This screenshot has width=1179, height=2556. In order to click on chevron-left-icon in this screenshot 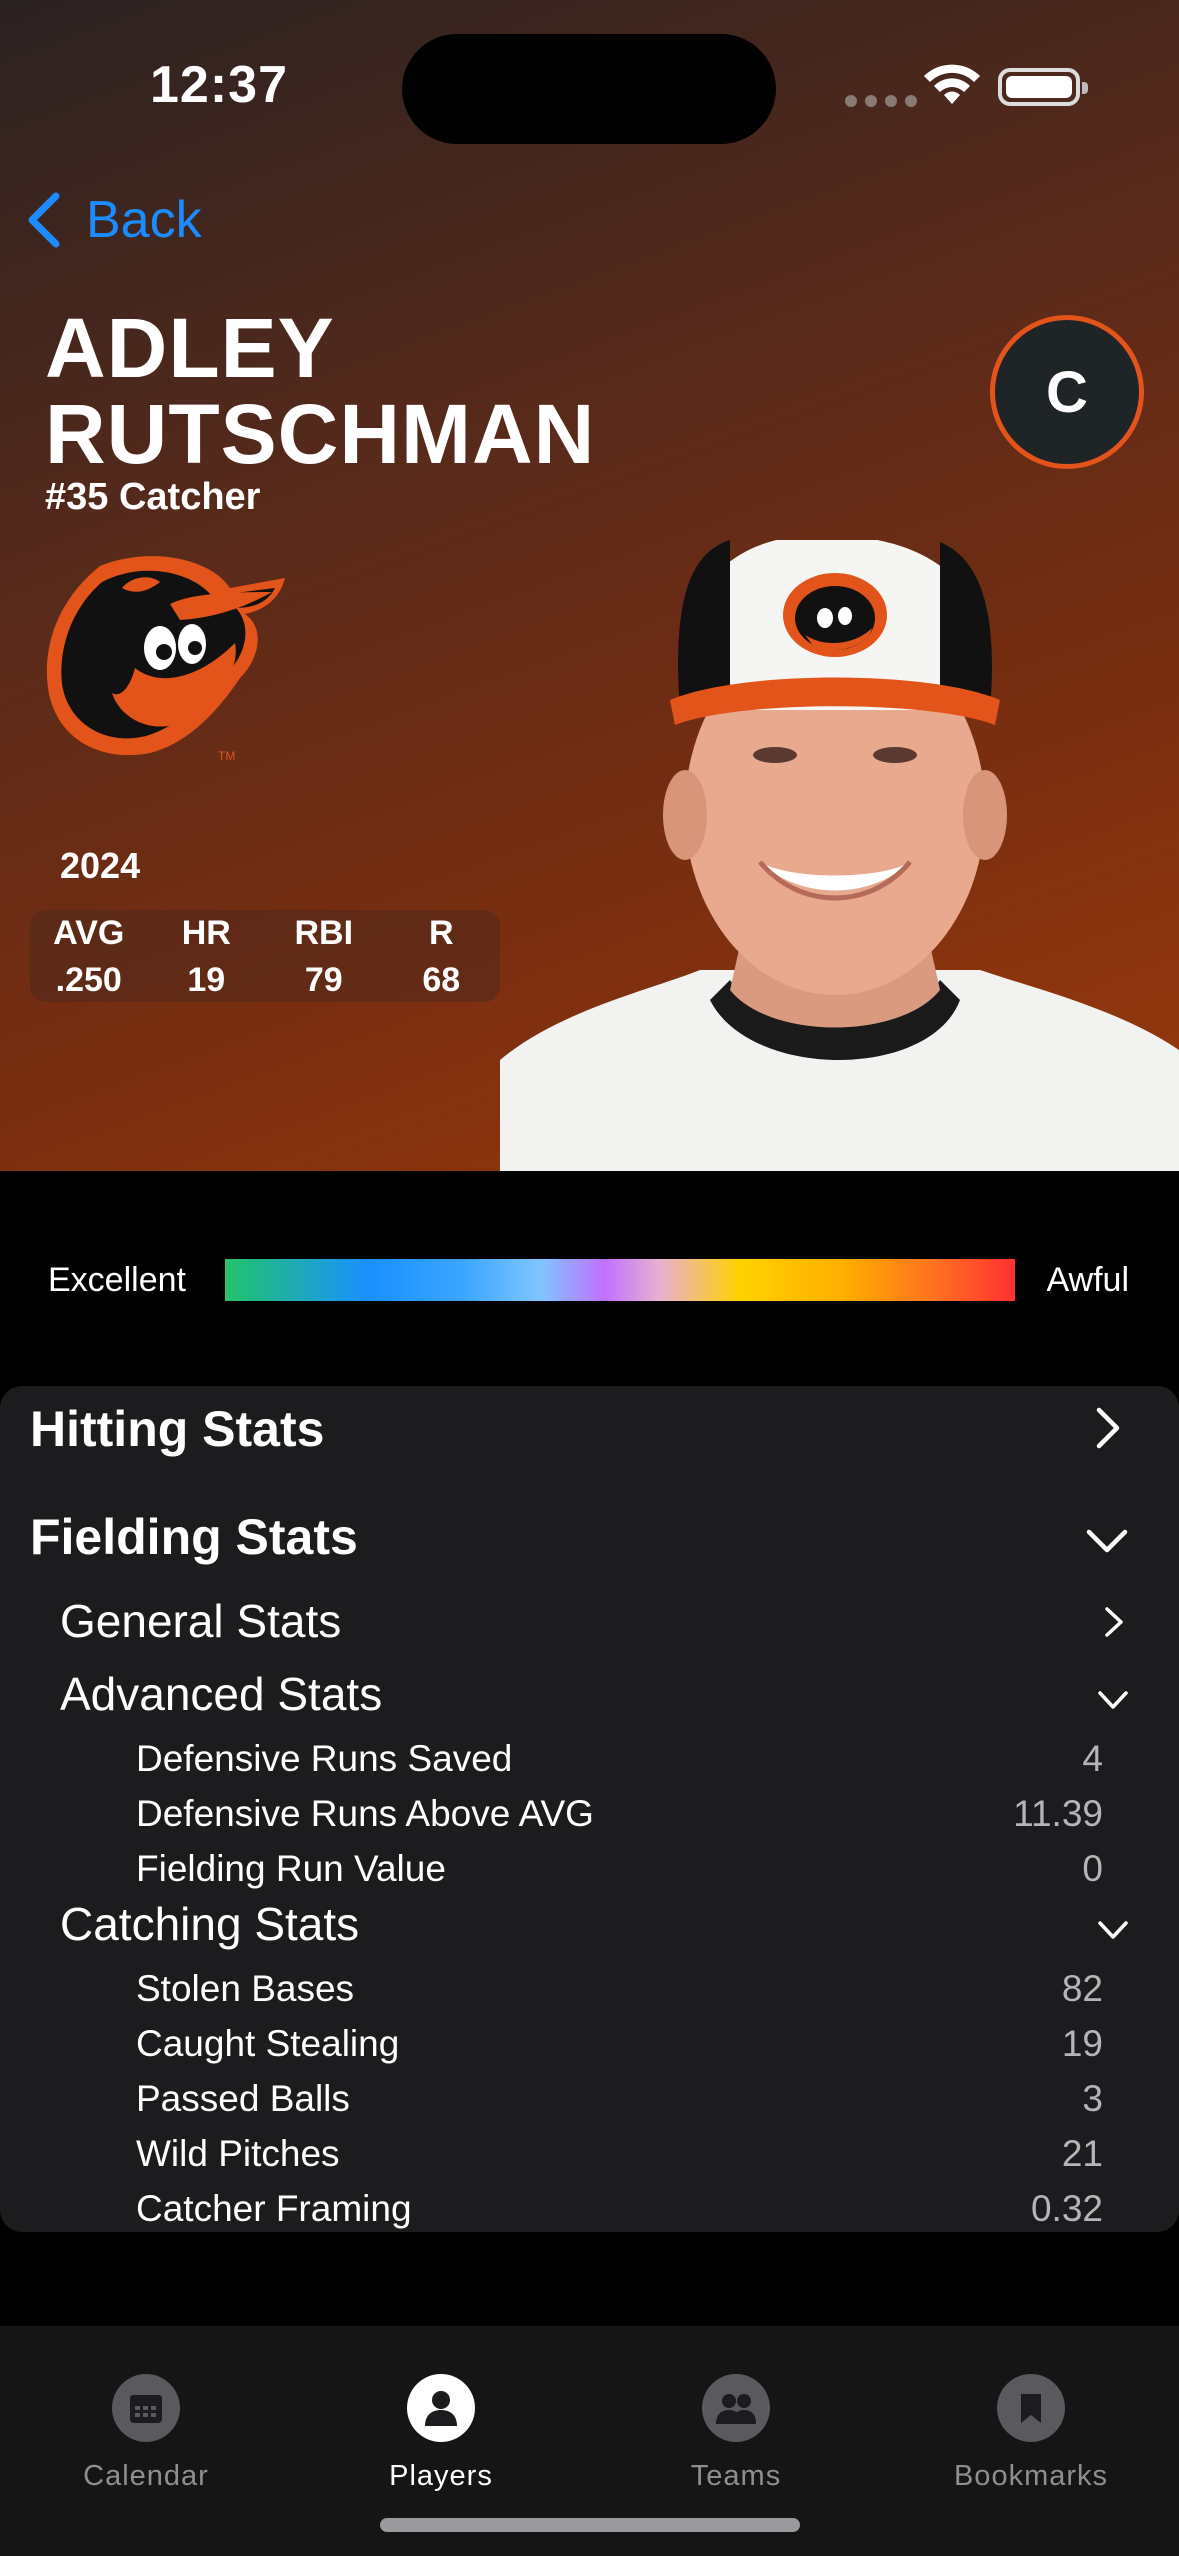, I will do `click(44, 220)`.